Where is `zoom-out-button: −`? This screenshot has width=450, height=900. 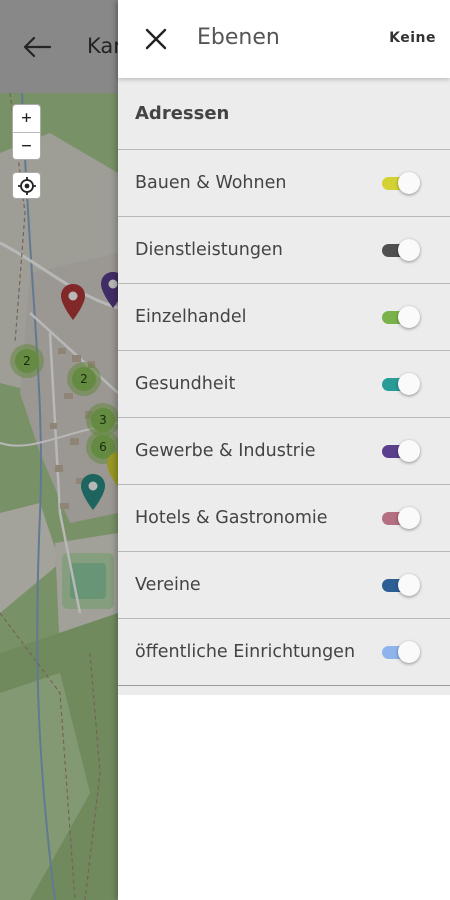
zoom-out-button: − is located at coordinates (26, 145).